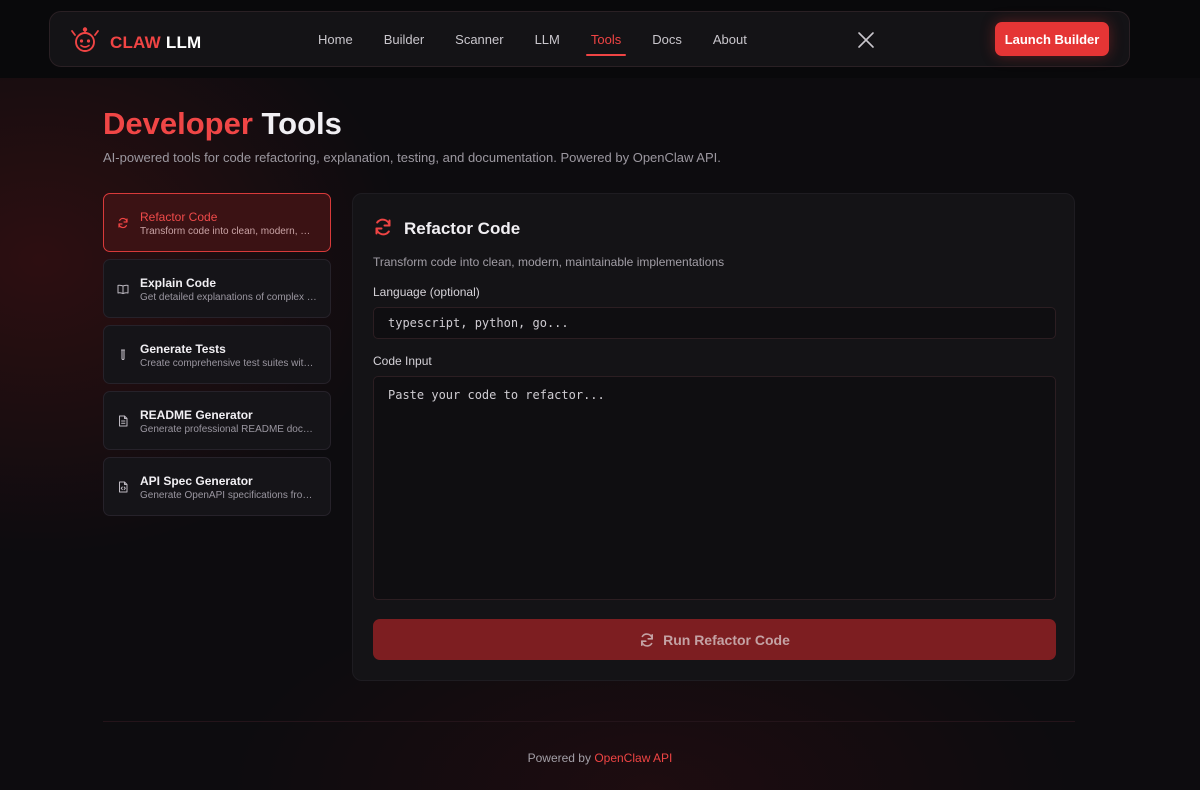 This screenshot has width=1200, height=790. What do you see at coordinates (633, 758) in the screenshot?
I see `footer-openclaw-link: OpenClaw API` at bounding box center [633, 758].